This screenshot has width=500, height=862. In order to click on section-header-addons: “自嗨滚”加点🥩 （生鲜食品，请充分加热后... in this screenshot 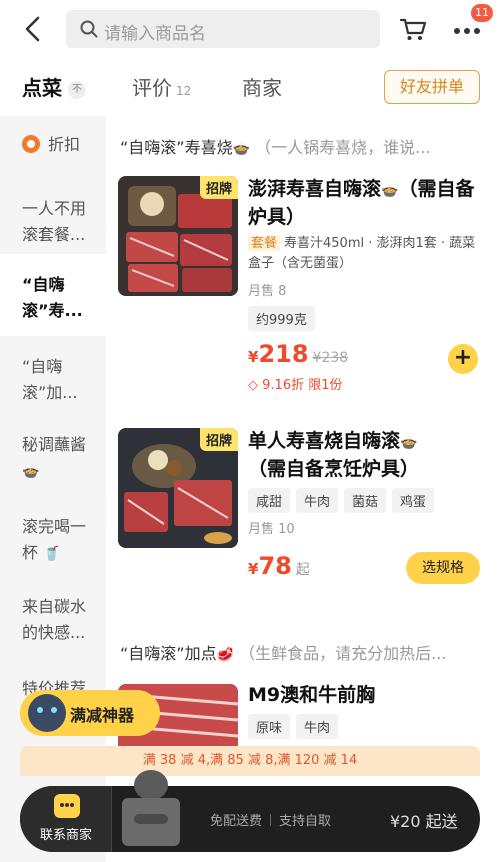, I will do `click(283, 652)`.